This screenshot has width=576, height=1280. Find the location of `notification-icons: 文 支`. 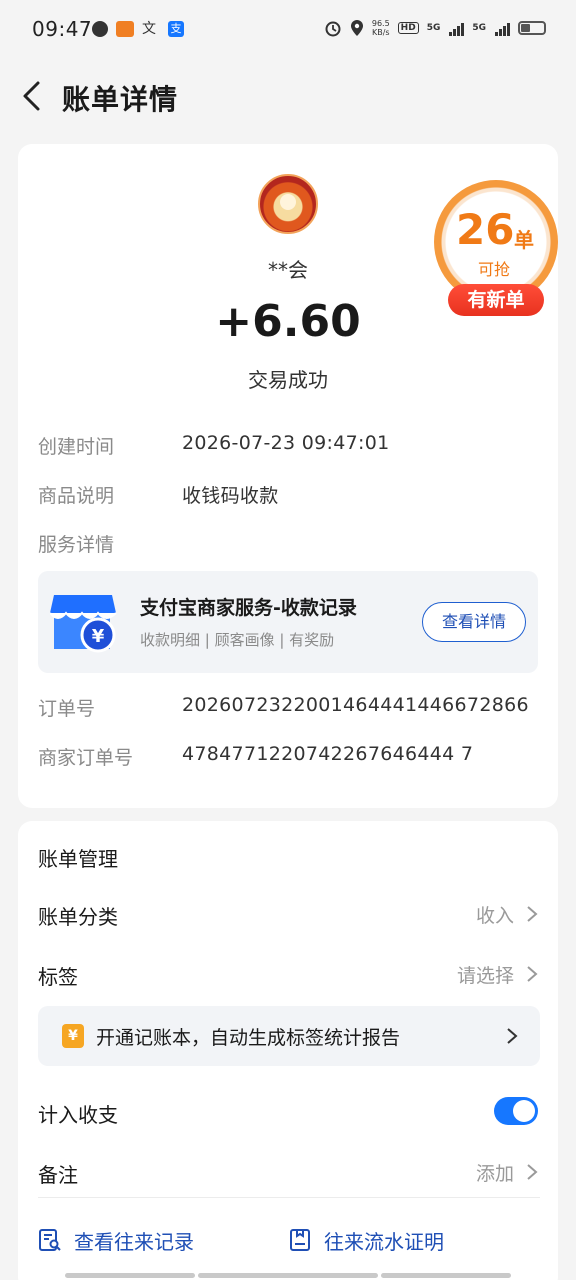

notification-icons: 文 支 is located at coordinates (138, 29).